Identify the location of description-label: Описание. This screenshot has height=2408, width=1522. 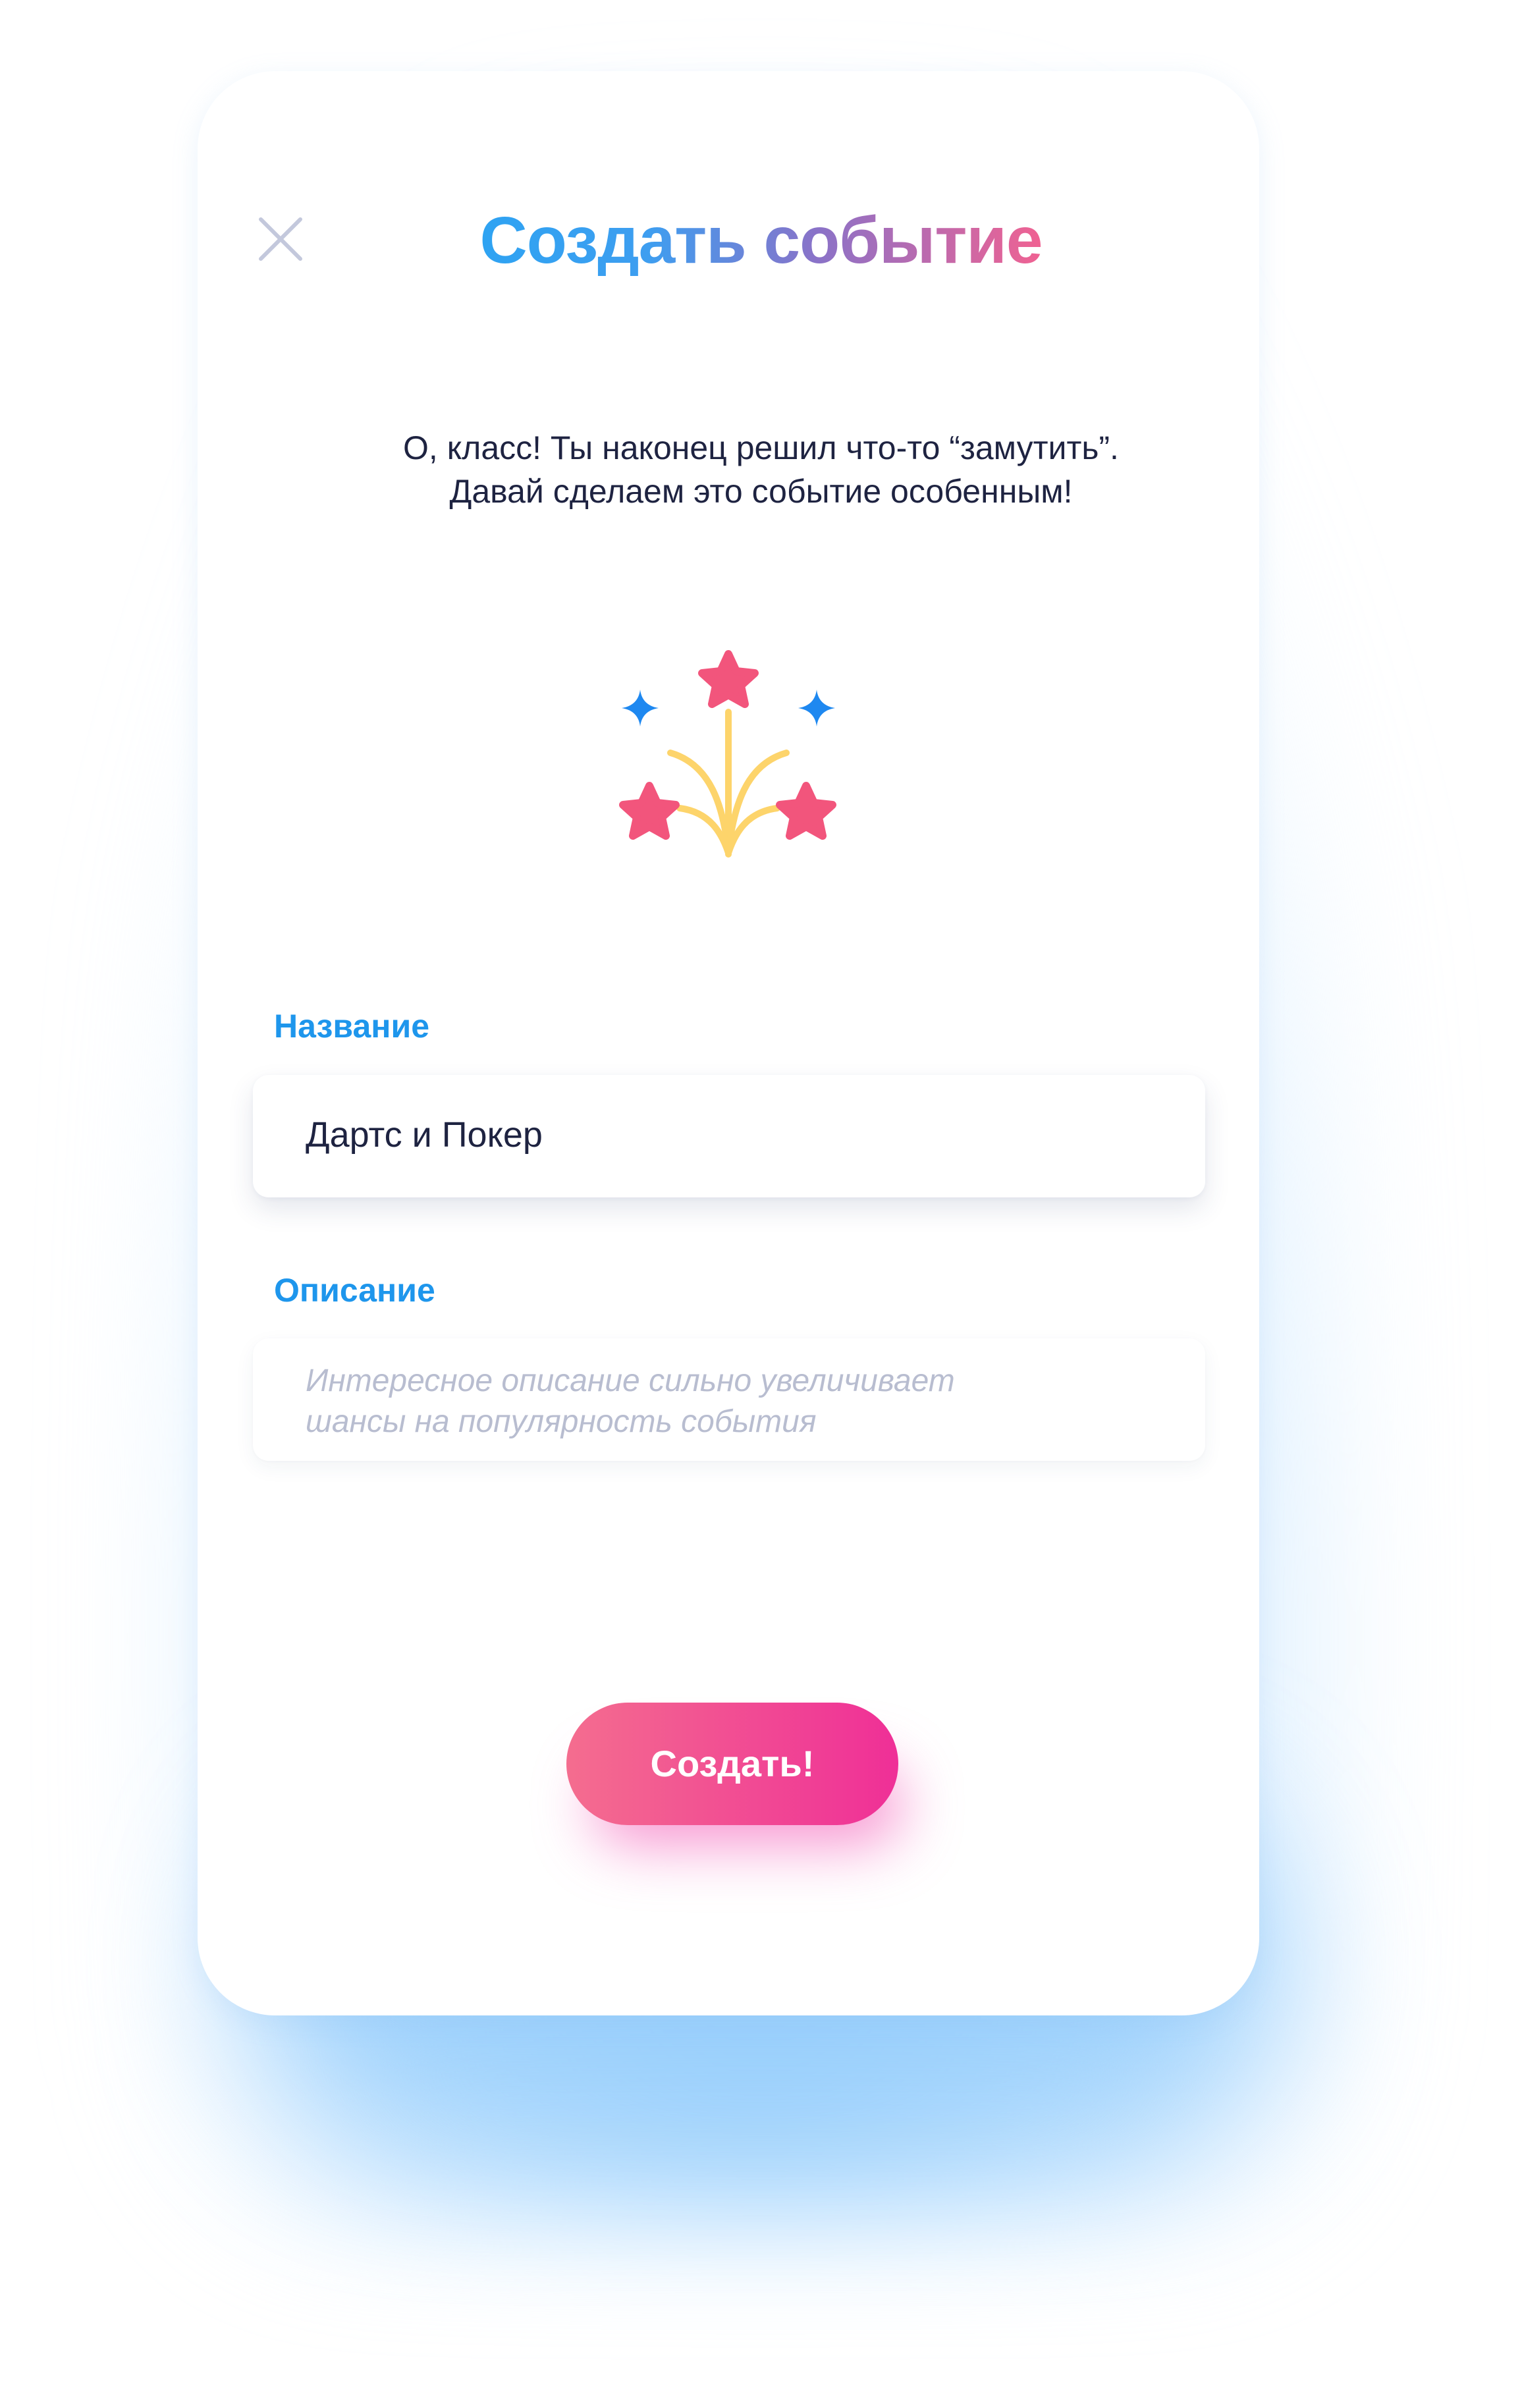
(354, 1291).